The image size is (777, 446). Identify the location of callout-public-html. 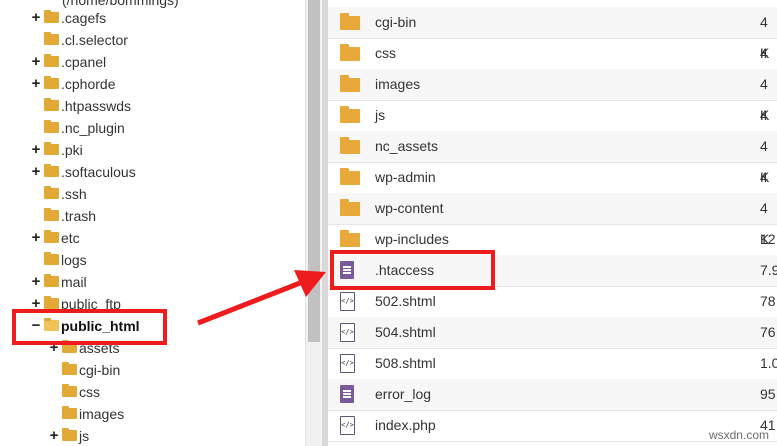
(89, 327).